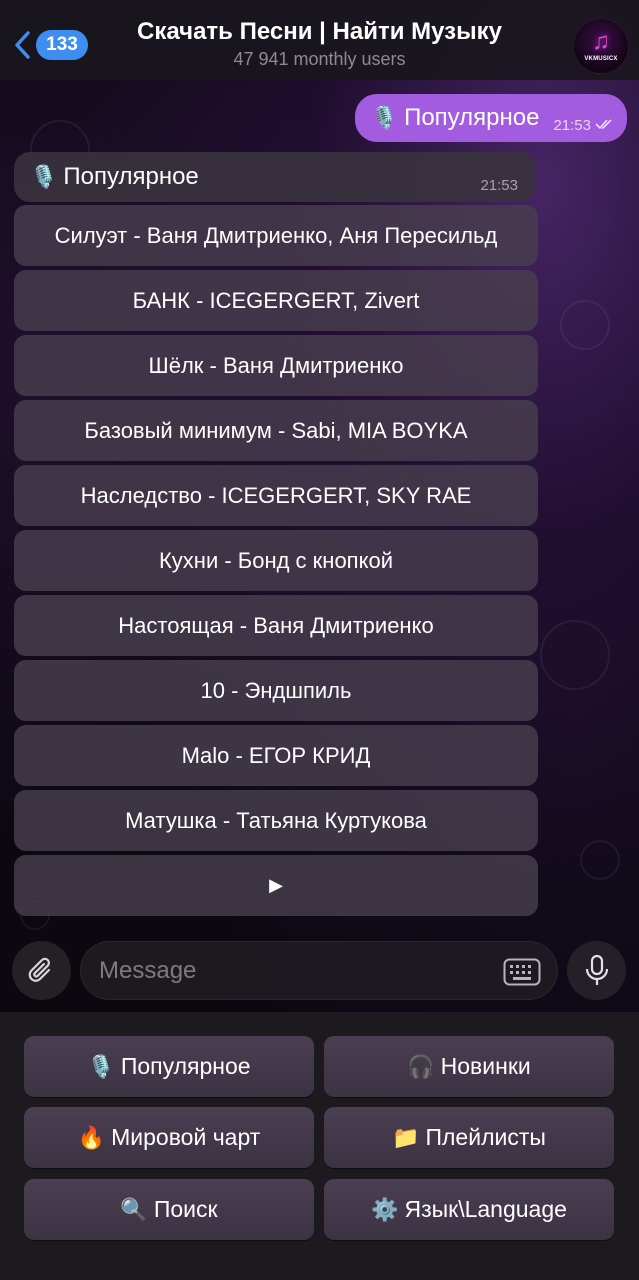  What do you see at coordinates (276, 625) in the screenshot?
I see `song-button: Настоящая - Ваня Дмитриенко` at bounding box center [276, 625].